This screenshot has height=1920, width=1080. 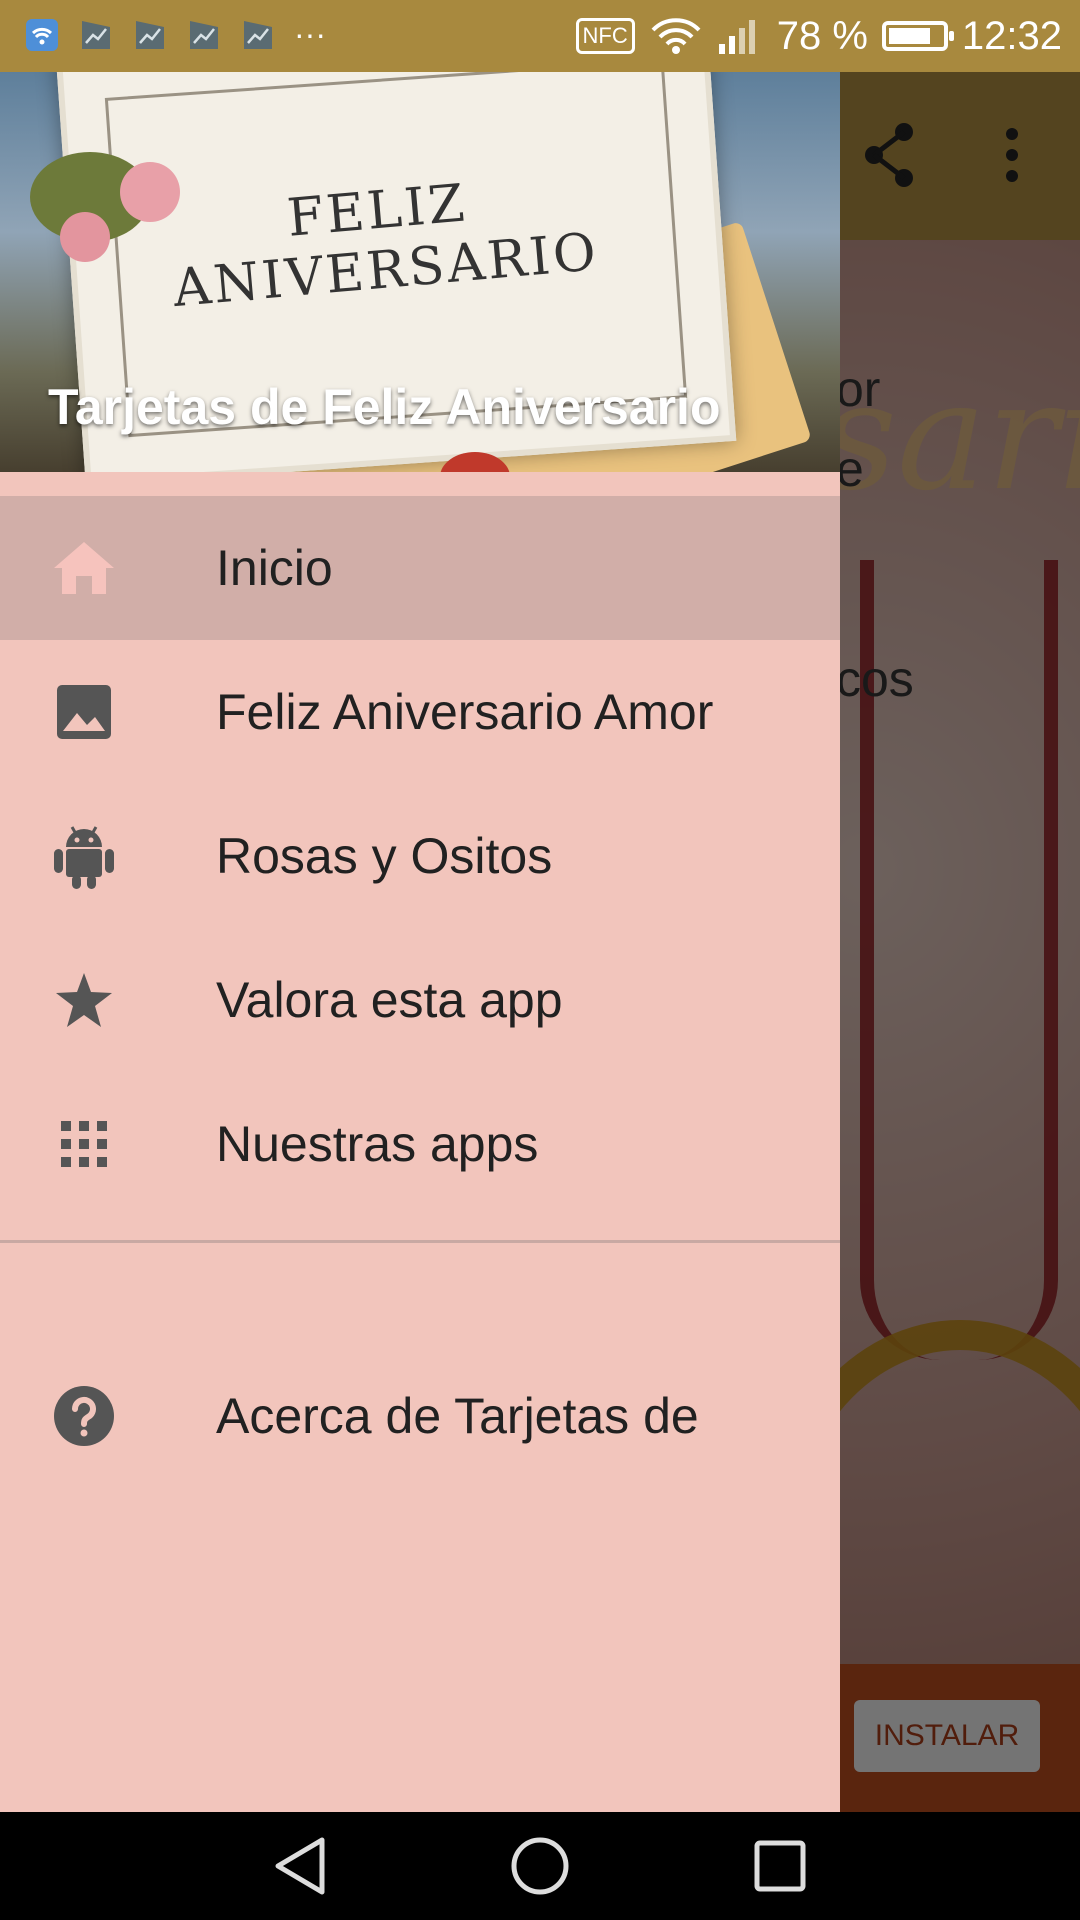 I want to click on nfc-icon: NFC, so click(x=605, y=36).